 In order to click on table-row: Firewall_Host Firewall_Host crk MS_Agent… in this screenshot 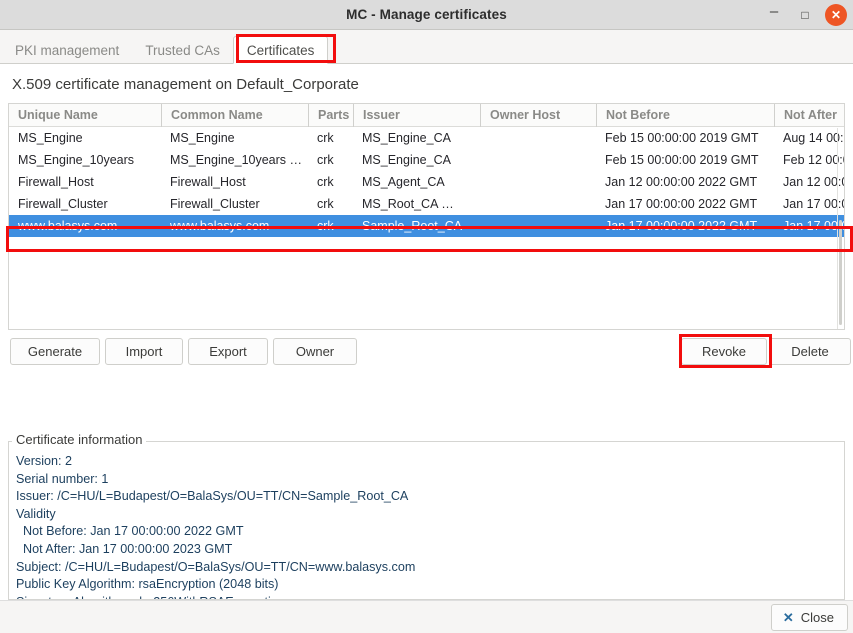, I will do `click(426, 182)`.